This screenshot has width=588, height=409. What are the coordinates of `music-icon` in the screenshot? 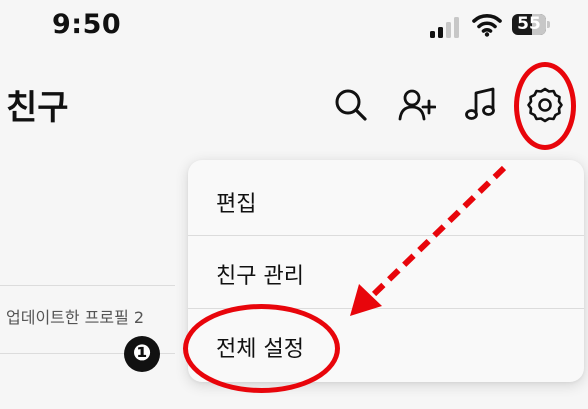 It's located at (481, 105).